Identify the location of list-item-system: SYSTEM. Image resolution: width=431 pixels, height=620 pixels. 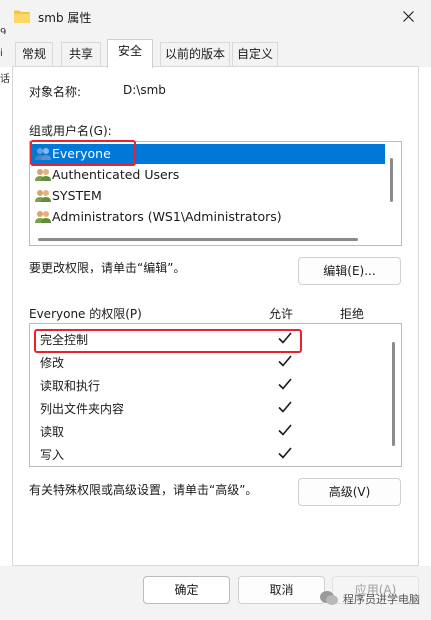
(207, 196).